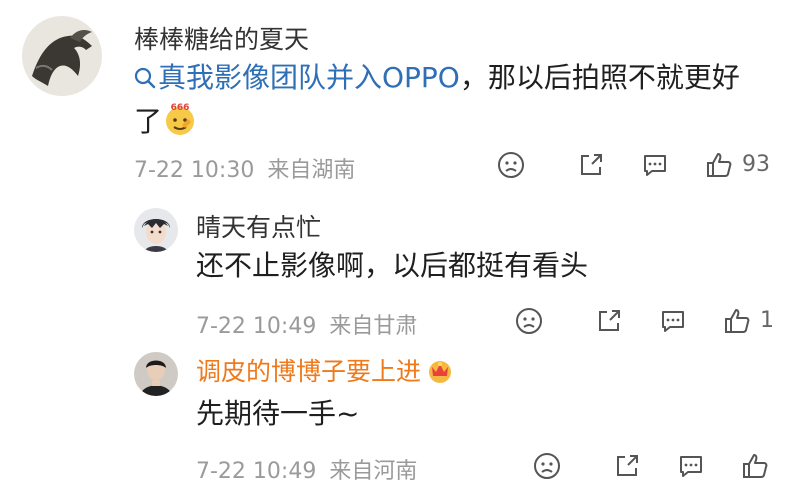 This screenshot has width=800, height=497. I want to click on comment-username: 棒棒糖给的夏天, so click(221, 38).